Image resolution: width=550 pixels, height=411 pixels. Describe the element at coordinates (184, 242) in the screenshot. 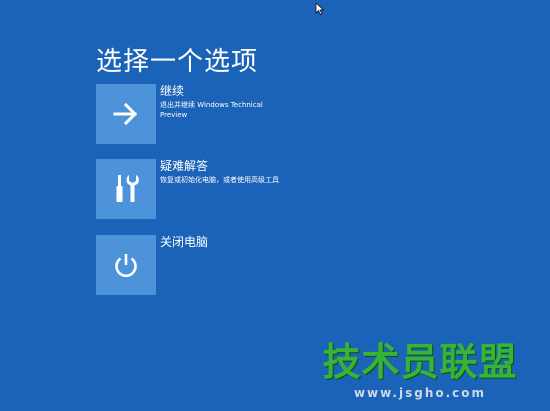

I see `shutdown-label: 关闭电脑` at that location.